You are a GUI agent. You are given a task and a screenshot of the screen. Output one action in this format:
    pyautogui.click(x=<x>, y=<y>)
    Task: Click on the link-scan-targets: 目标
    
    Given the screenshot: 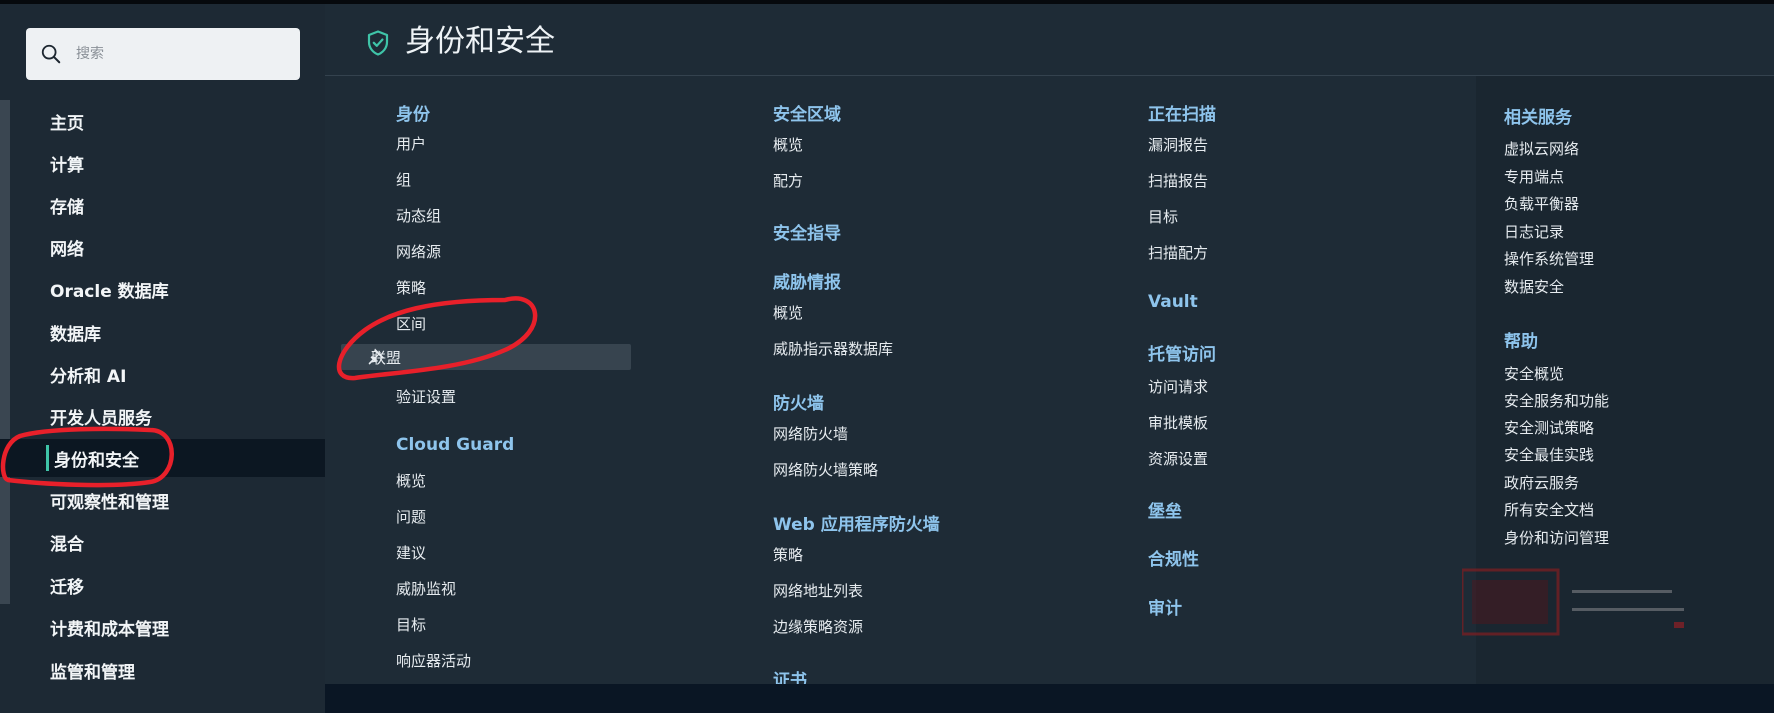 What is the action you would take?
    pyautogui.click(x=1163, y=216)
    